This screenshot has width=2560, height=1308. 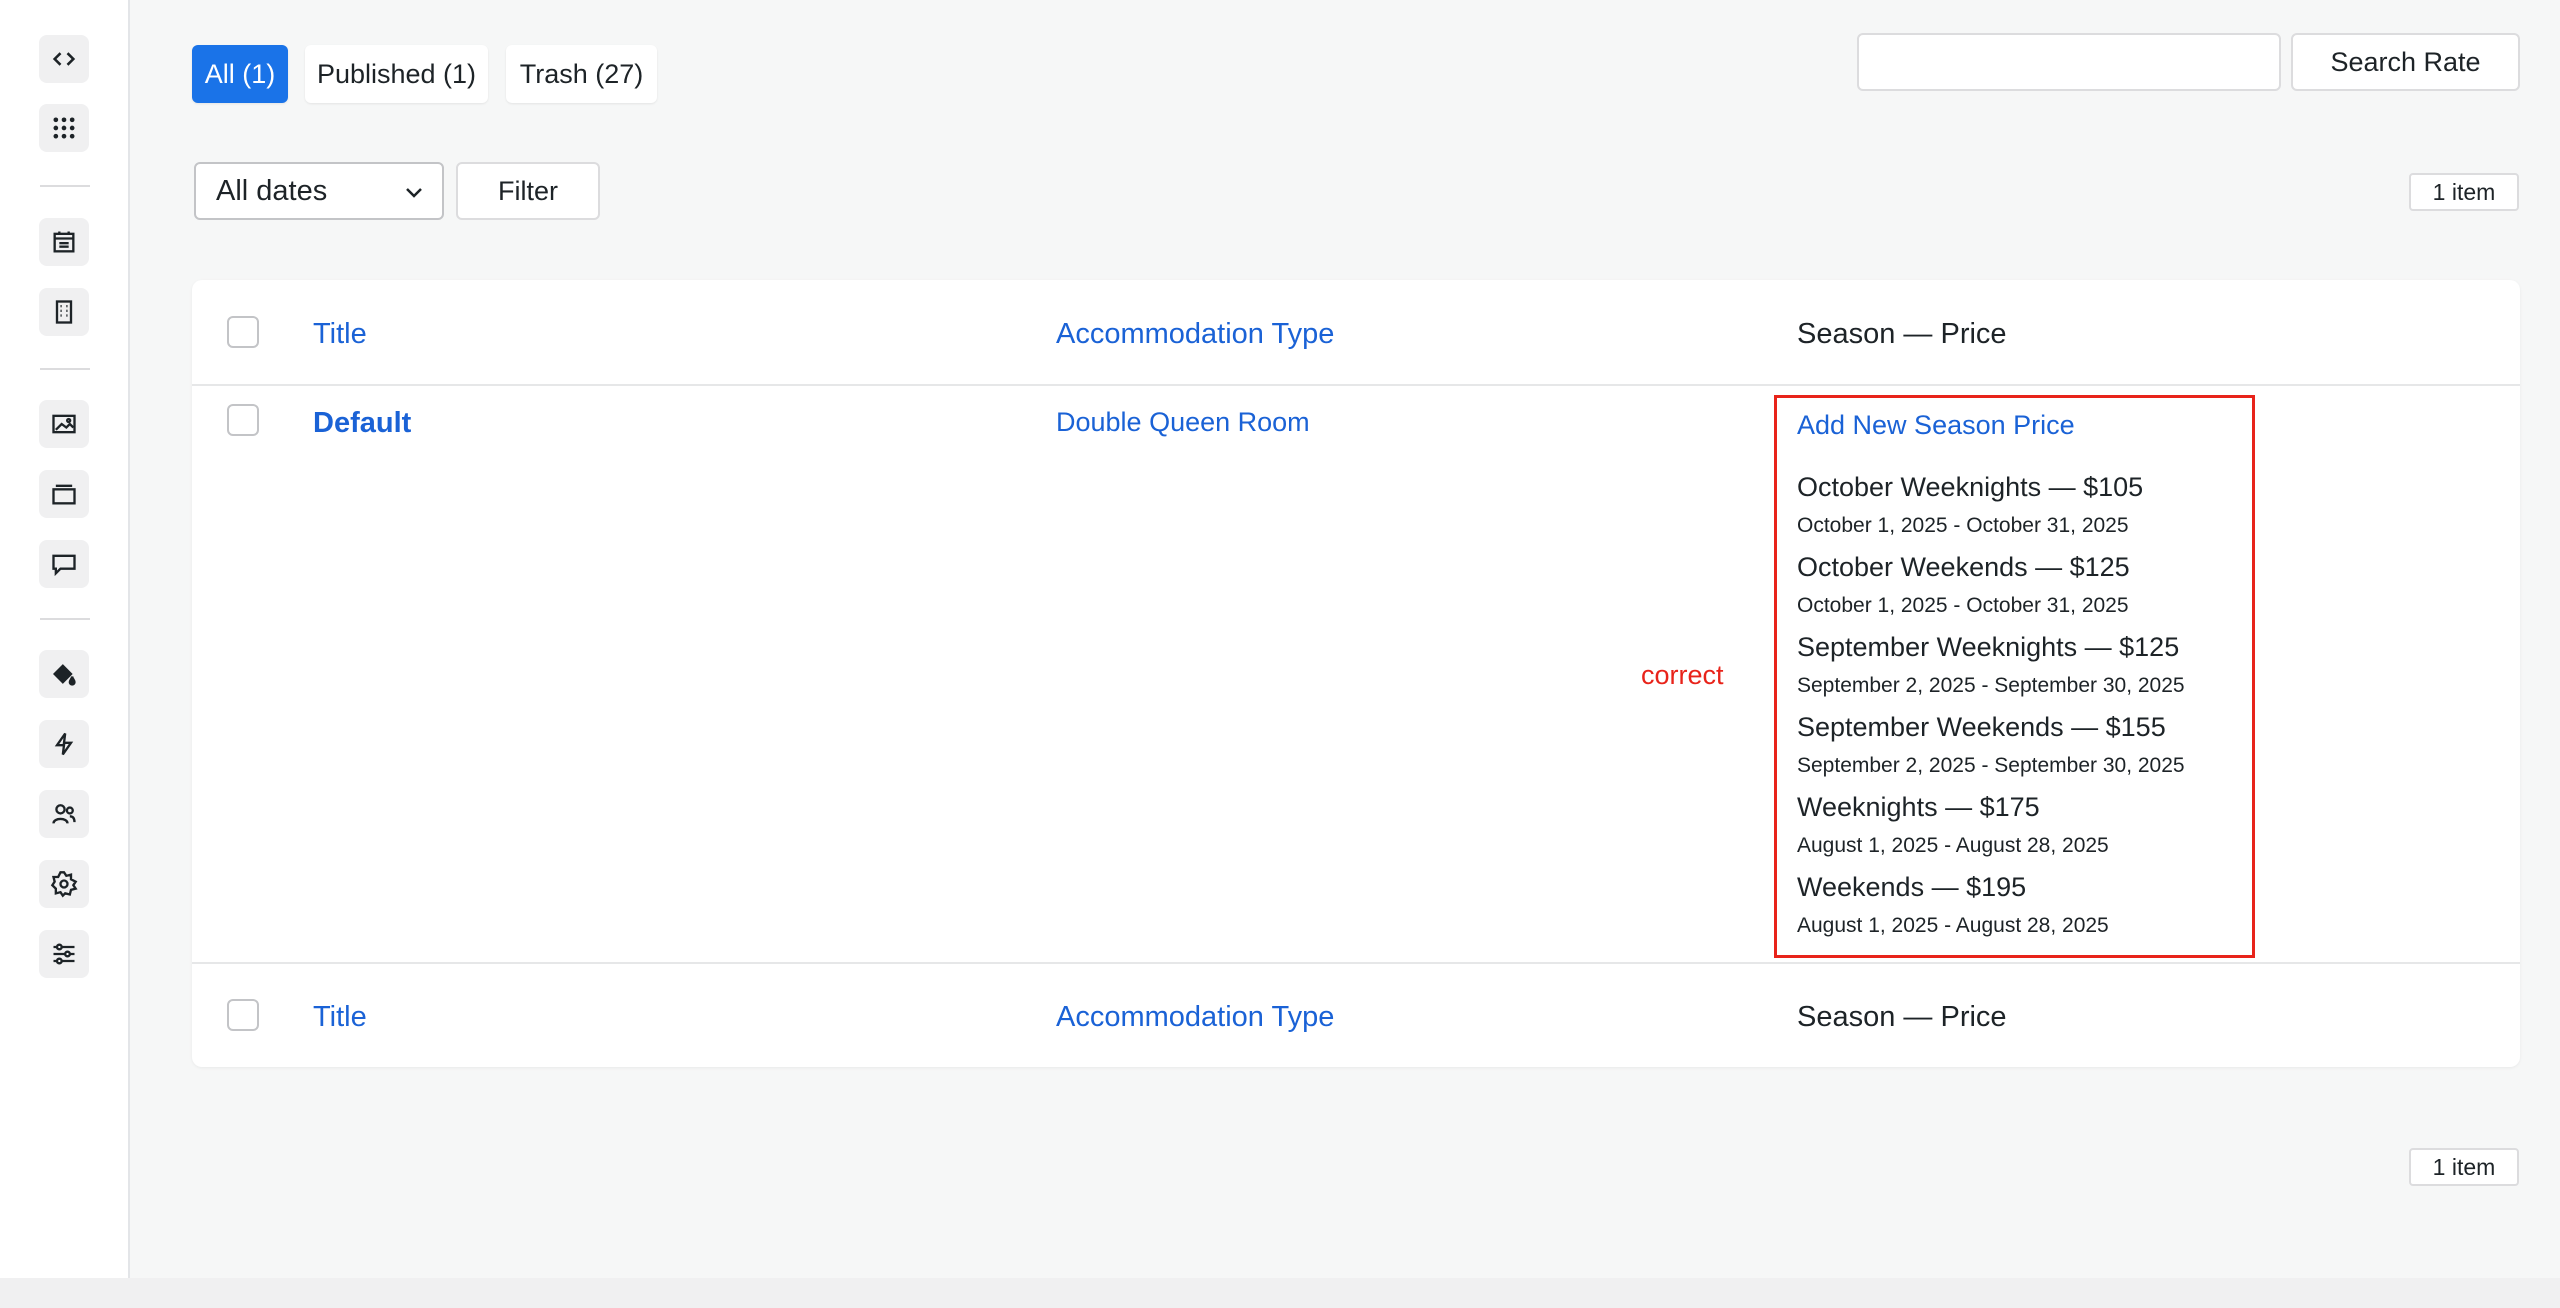 I want to click on accommodation-type-link: Double Queen Room, so click(x=1183, y=422).